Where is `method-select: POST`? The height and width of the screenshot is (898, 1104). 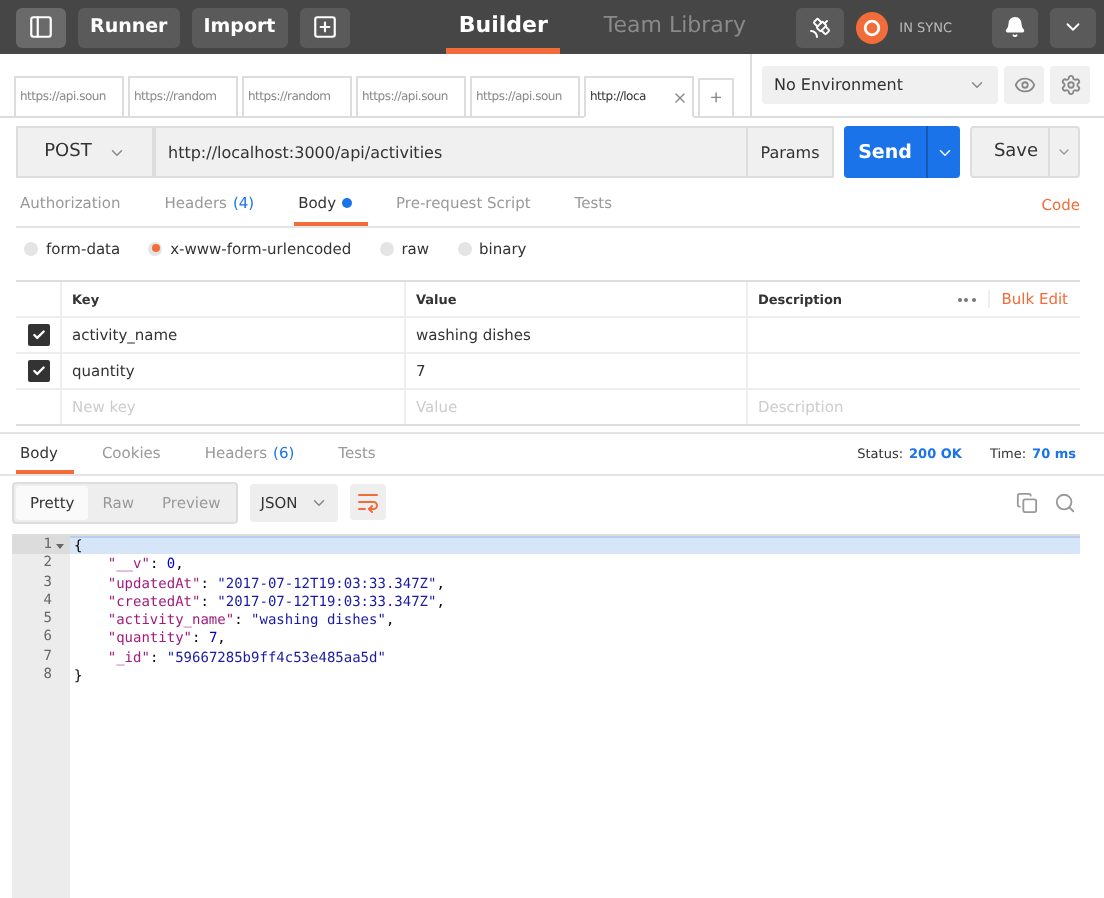
method-select: POST is located at coordinates (85, 152).